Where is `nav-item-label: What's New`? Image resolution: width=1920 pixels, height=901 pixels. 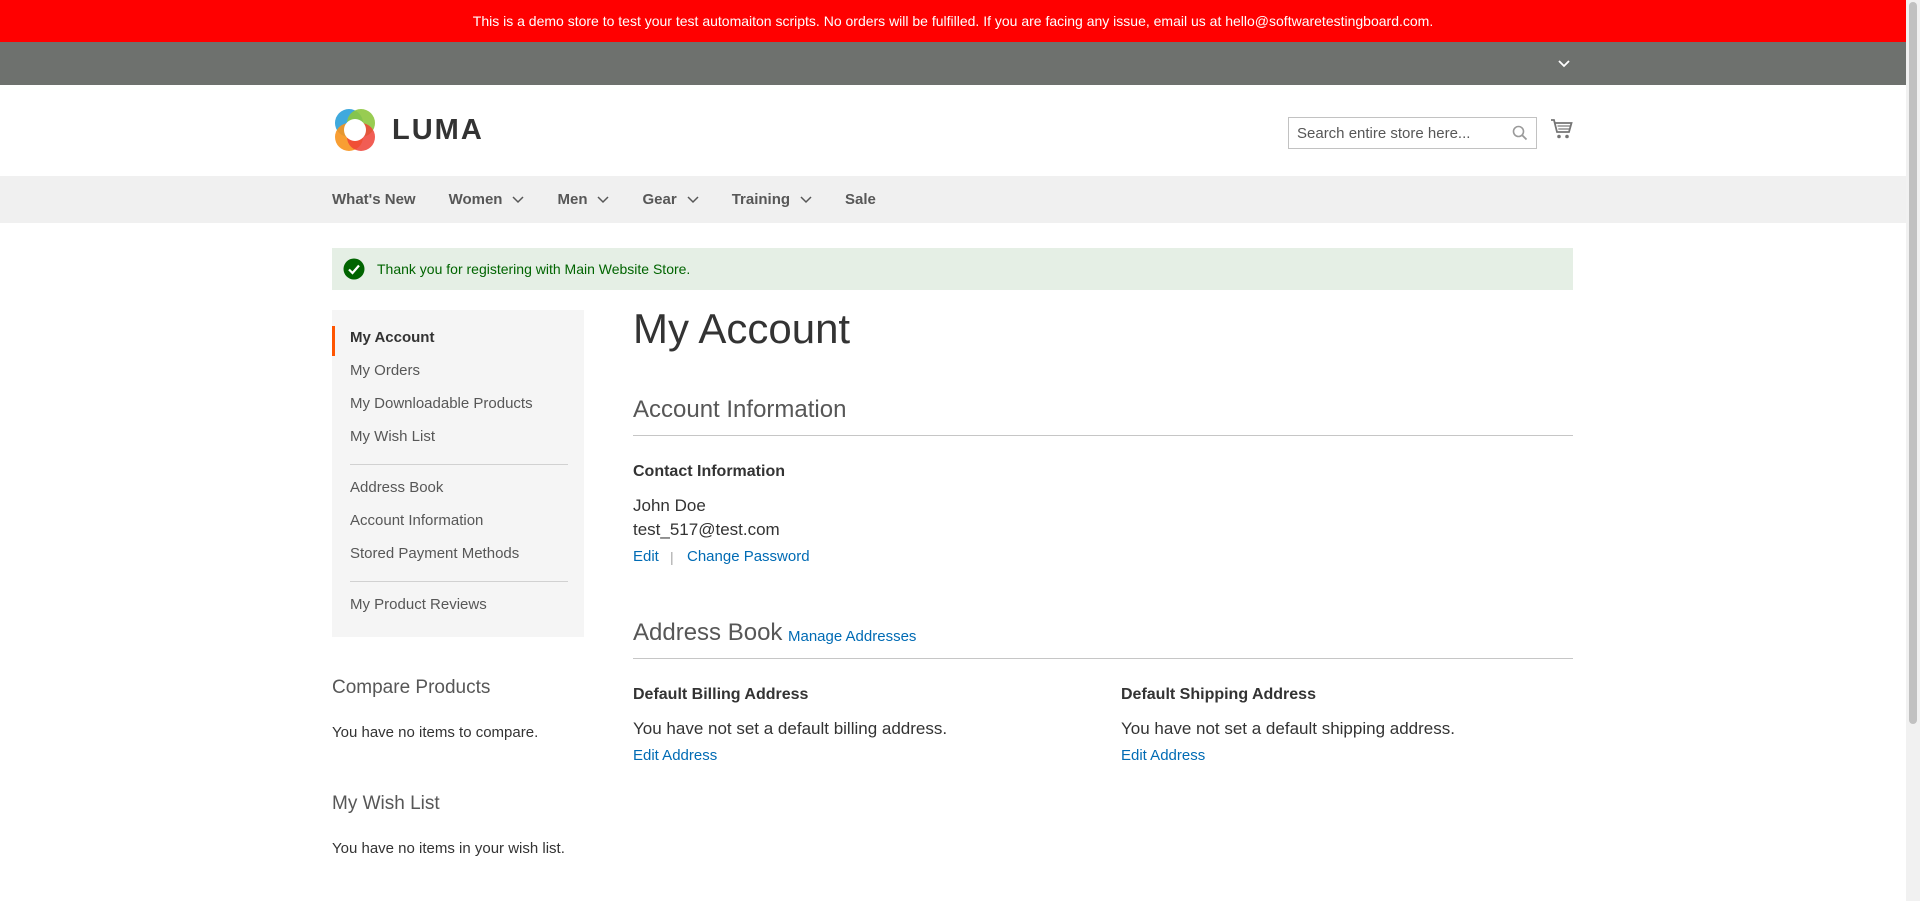 nav-item-label: What's New is located at coordinates (374, 199).